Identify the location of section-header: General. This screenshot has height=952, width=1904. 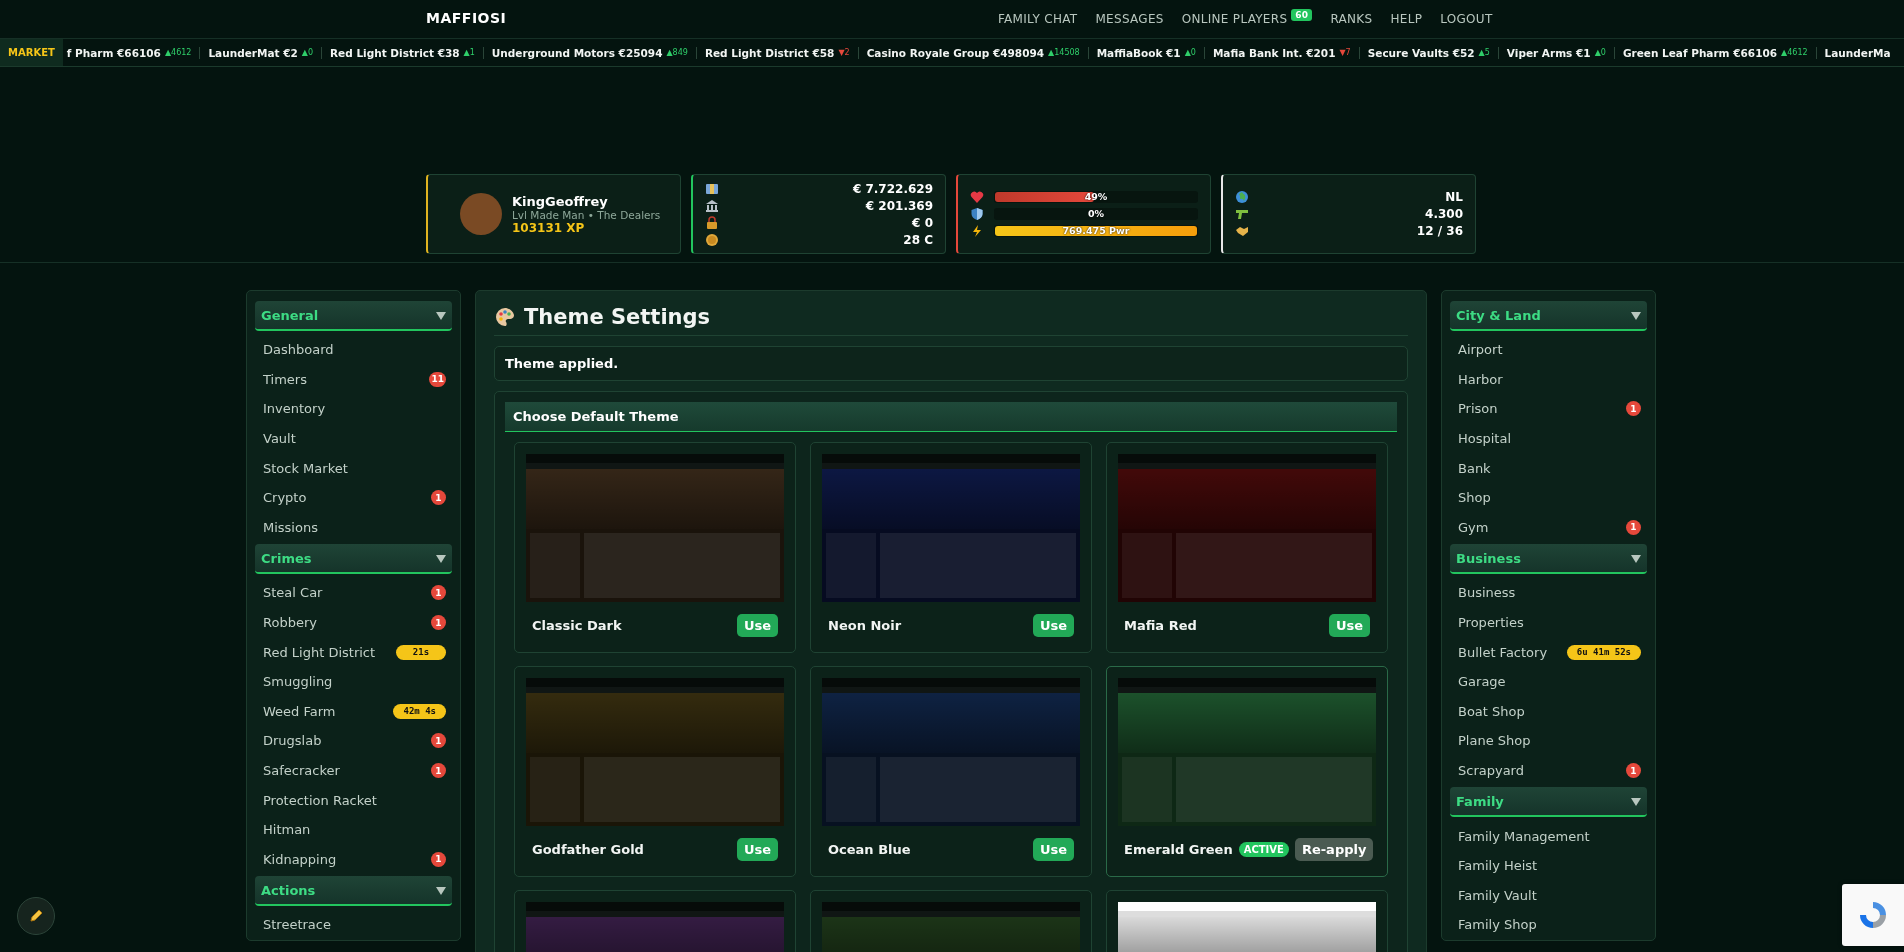
(353, 316).